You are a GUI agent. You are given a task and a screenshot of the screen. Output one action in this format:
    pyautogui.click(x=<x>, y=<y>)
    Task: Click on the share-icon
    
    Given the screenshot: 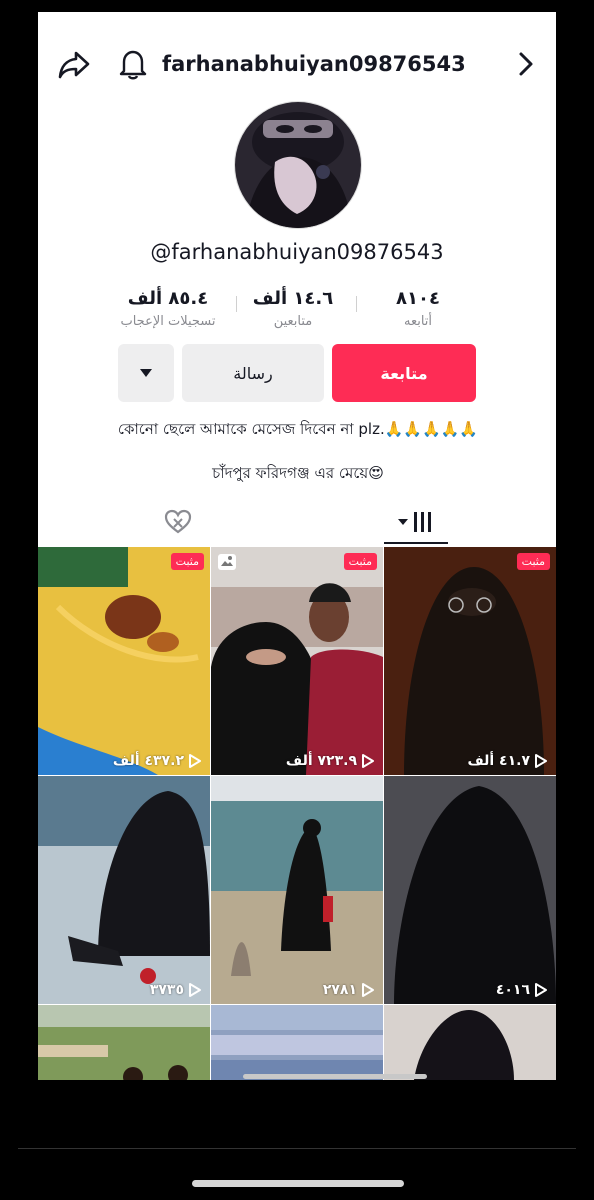 What is the action you would take?
    pyautogui.click(x=74, y=64)
    